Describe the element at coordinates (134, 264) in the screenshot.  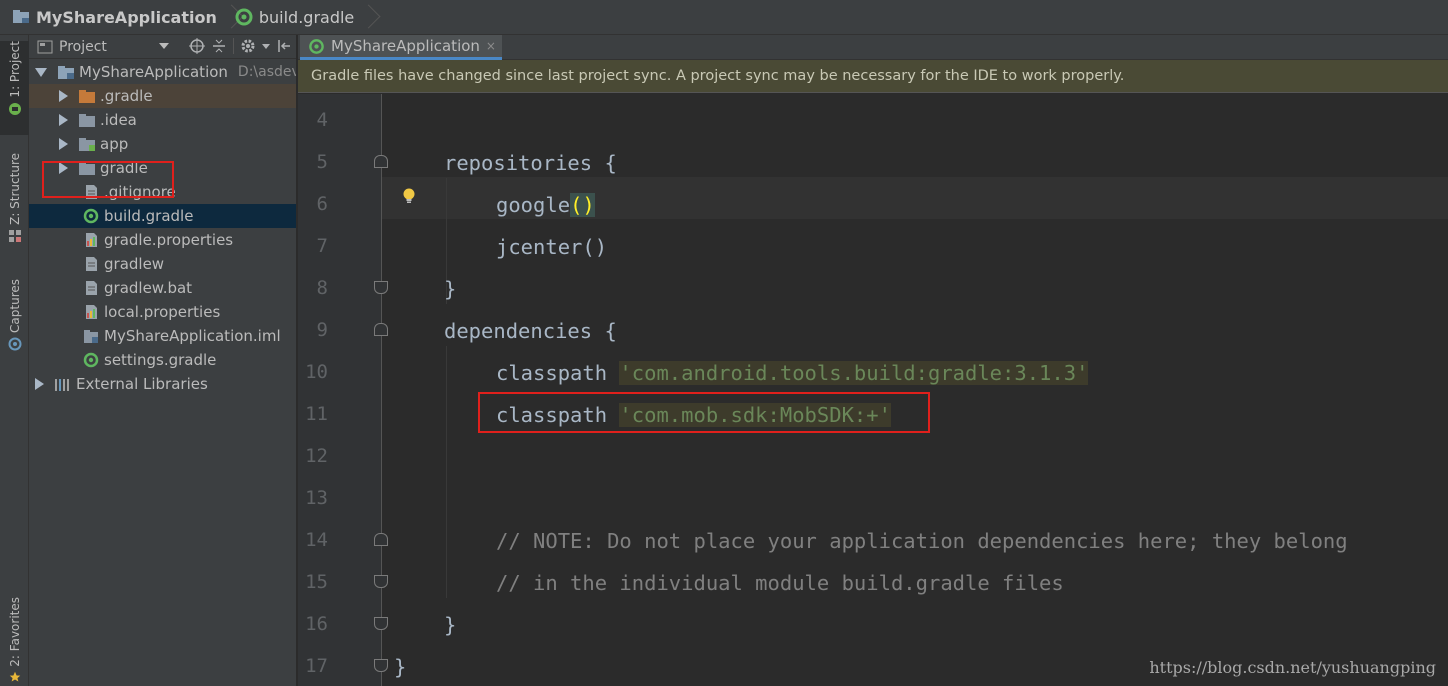
I see `tree-item-label: gradlew` at that location.